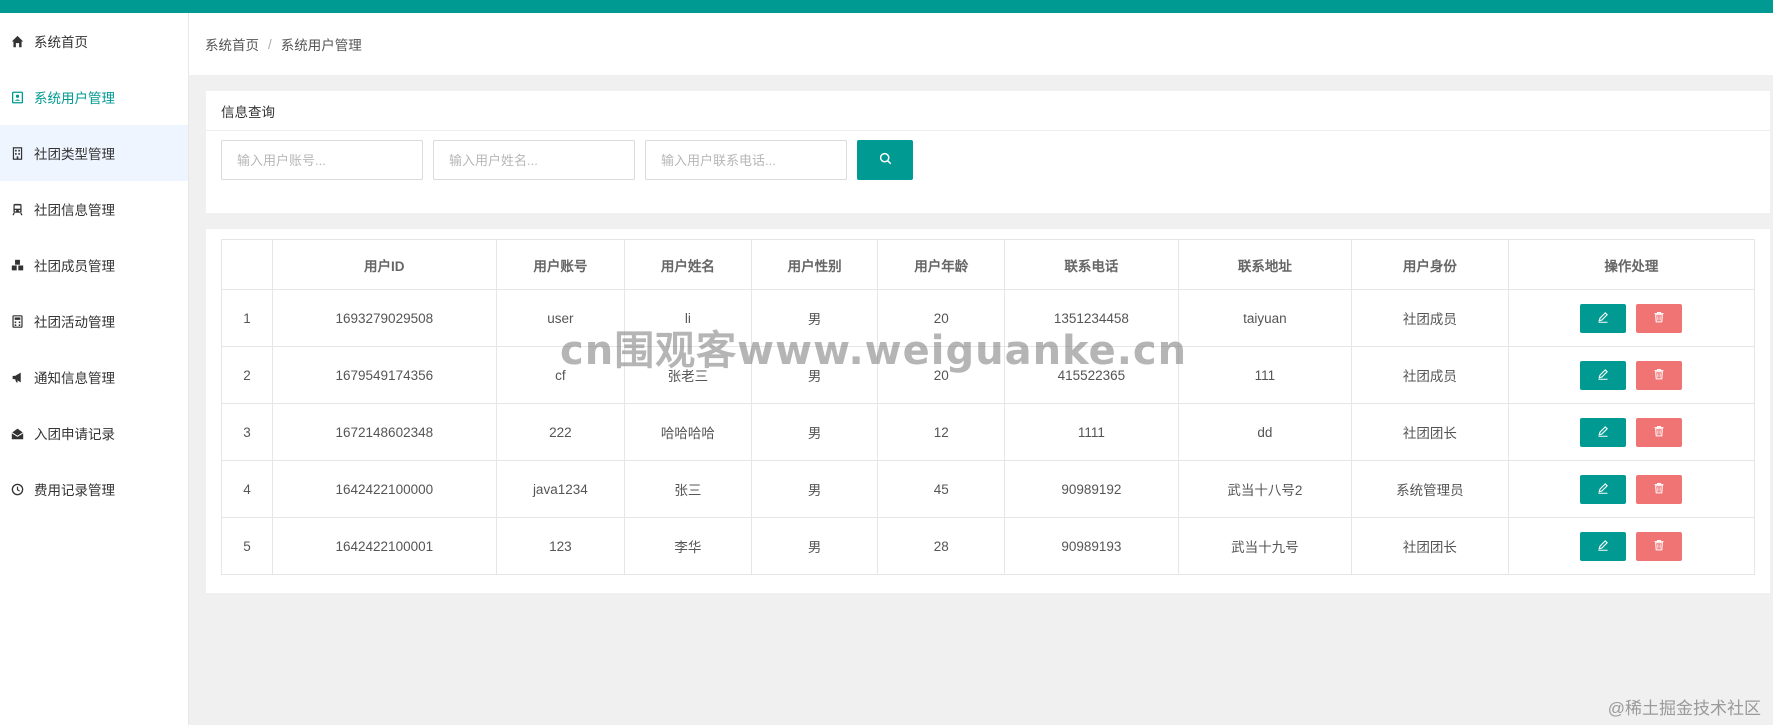  What do you see at coordinates (17, 321) in the screenshot?
I see `calculator-icon` at bounding box center [17, 321].